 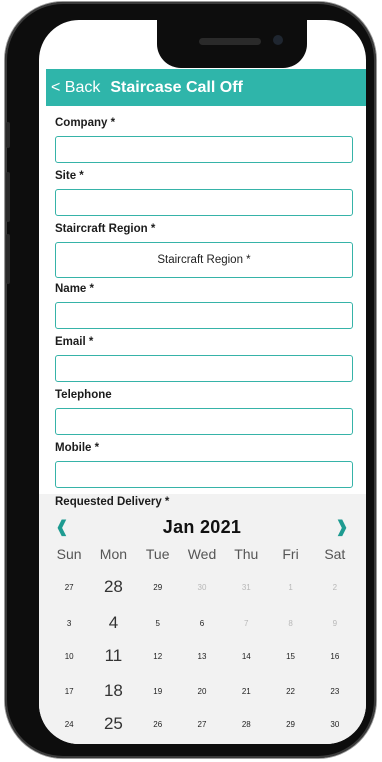 I want to click on calendar-day: 6, so click(x=202, y=623).